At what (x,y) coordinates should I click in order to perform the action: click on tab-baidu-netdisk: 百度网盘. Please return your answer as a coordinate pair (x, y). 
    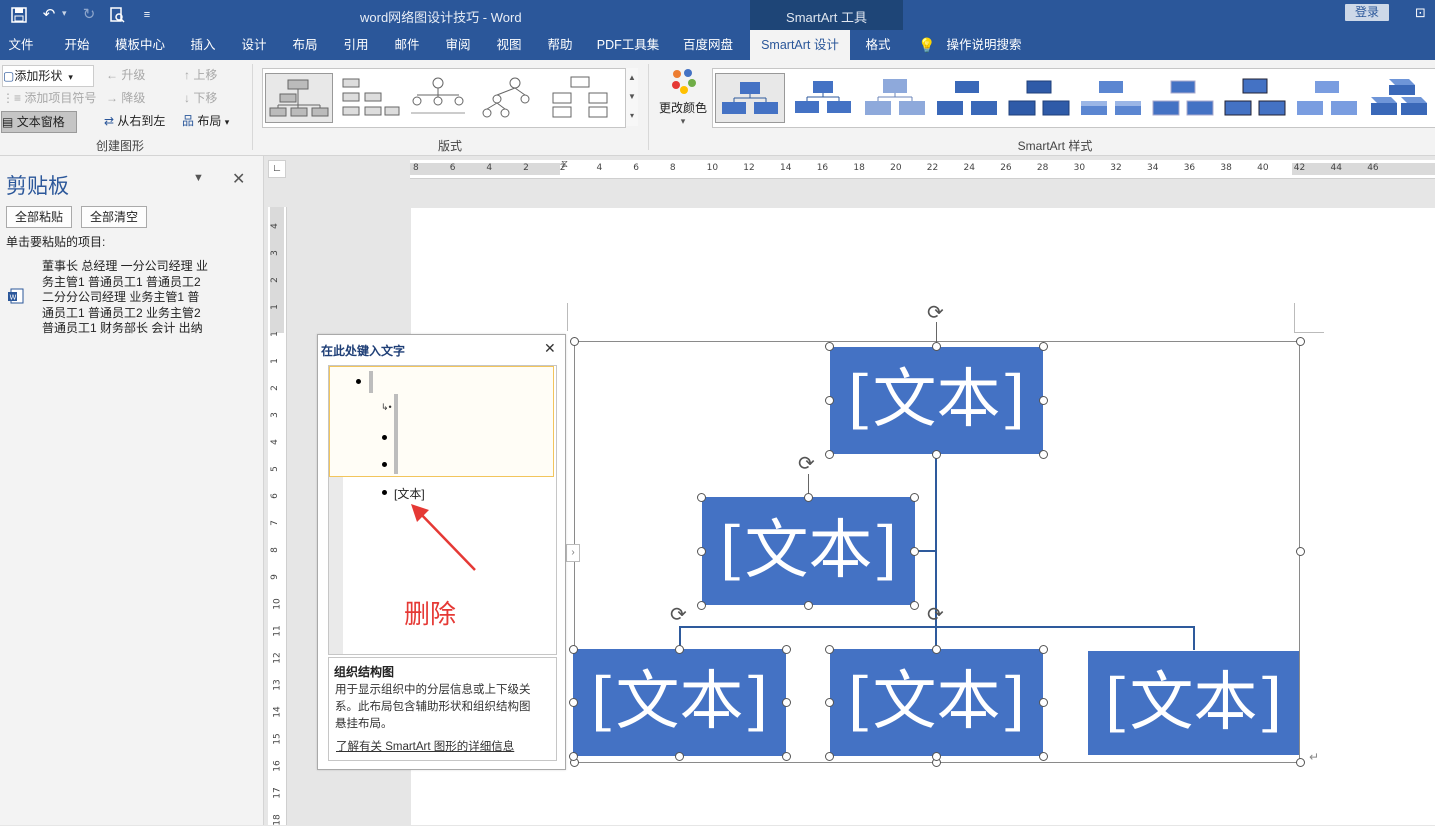
    Looking at the image, I should click on (708, 45).